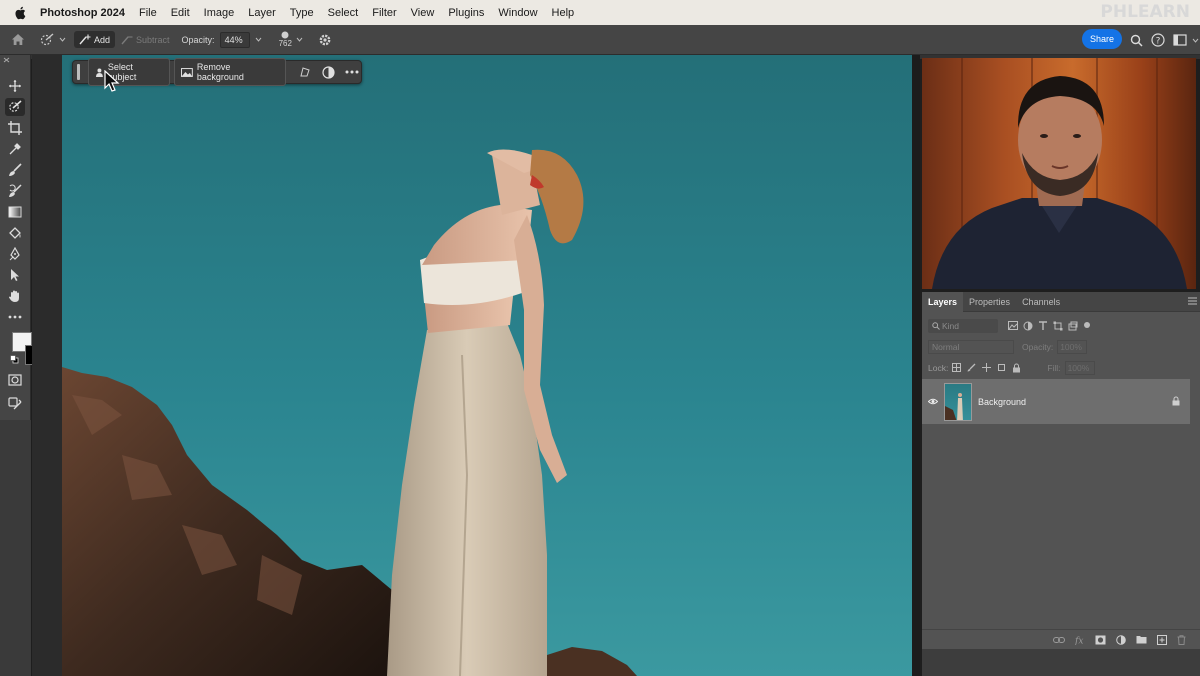  What do you see at coordinates (987, 367) in the screenshot?
I see `lock-position-icon` at bounding box center [987, 367].